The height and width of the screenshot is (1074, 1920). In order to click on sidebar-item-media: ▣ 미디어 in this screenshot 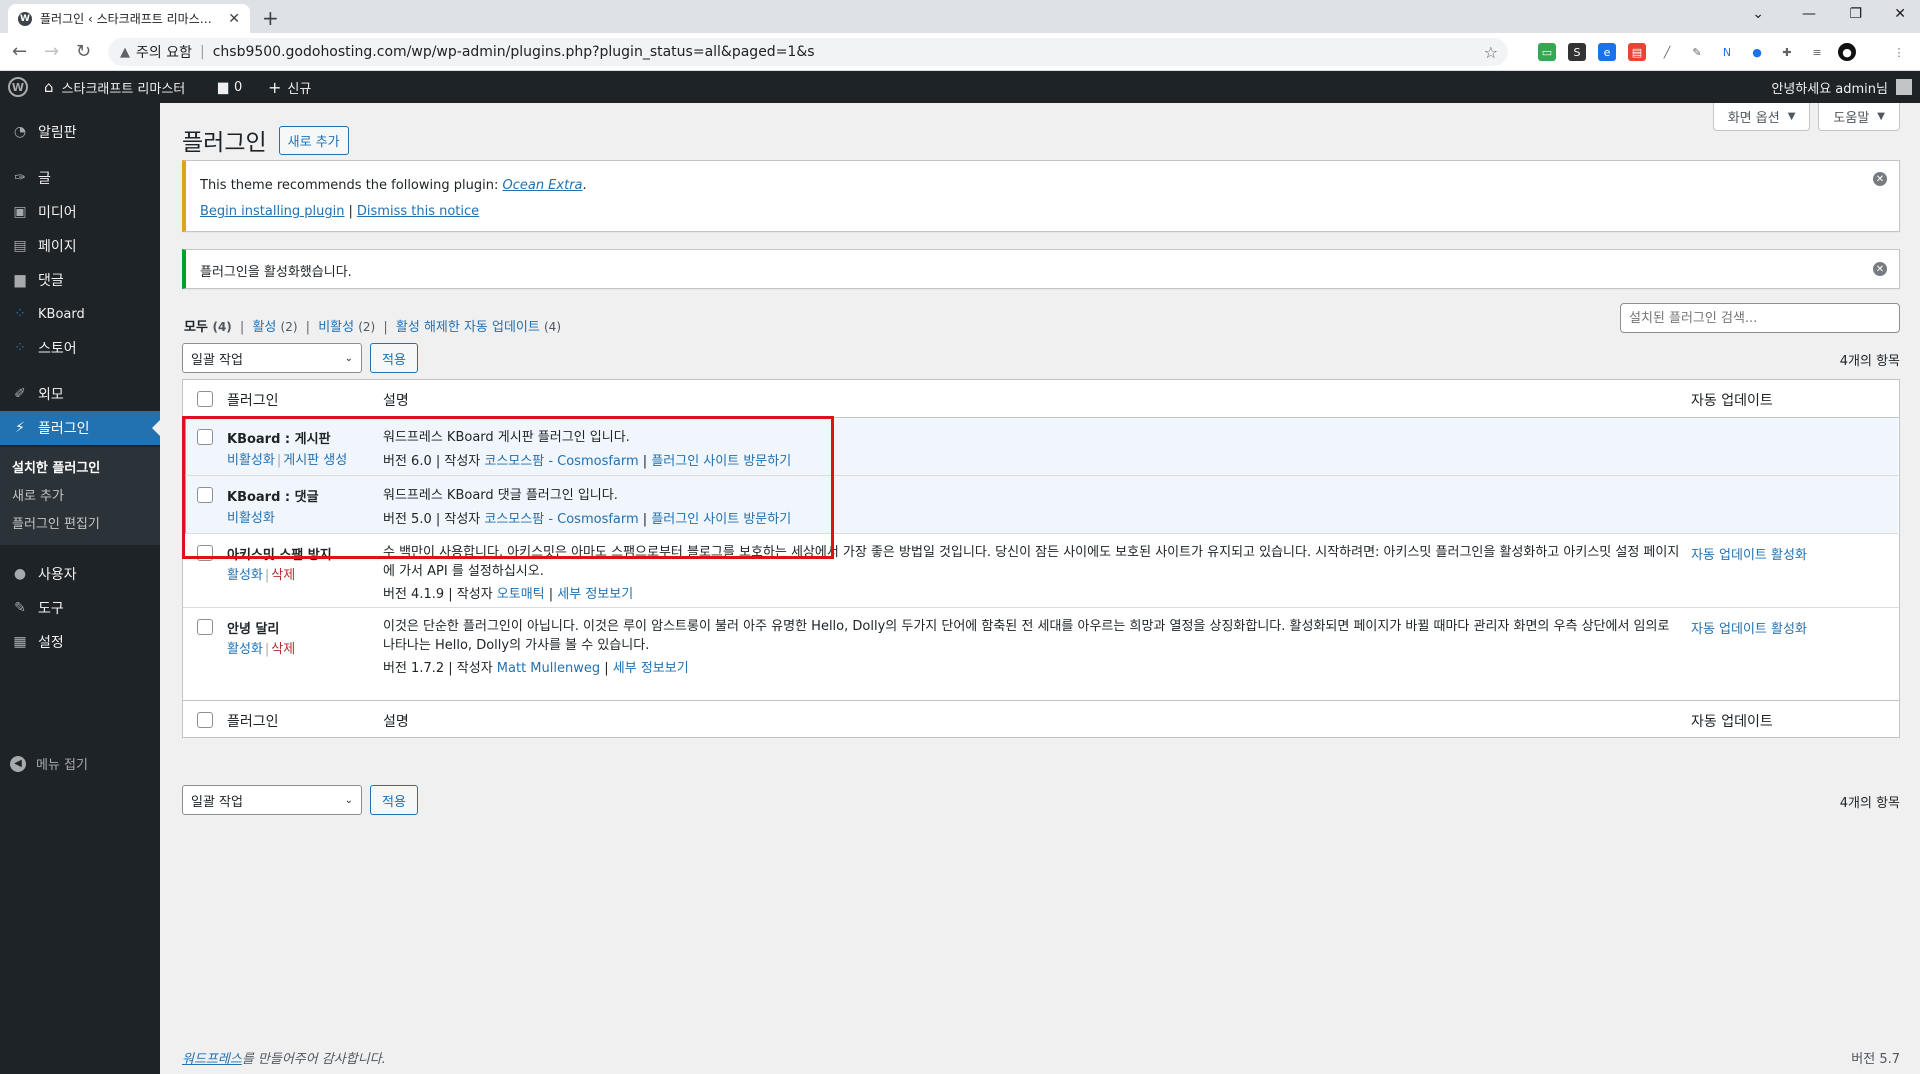, I will do `click(80, 212)`.